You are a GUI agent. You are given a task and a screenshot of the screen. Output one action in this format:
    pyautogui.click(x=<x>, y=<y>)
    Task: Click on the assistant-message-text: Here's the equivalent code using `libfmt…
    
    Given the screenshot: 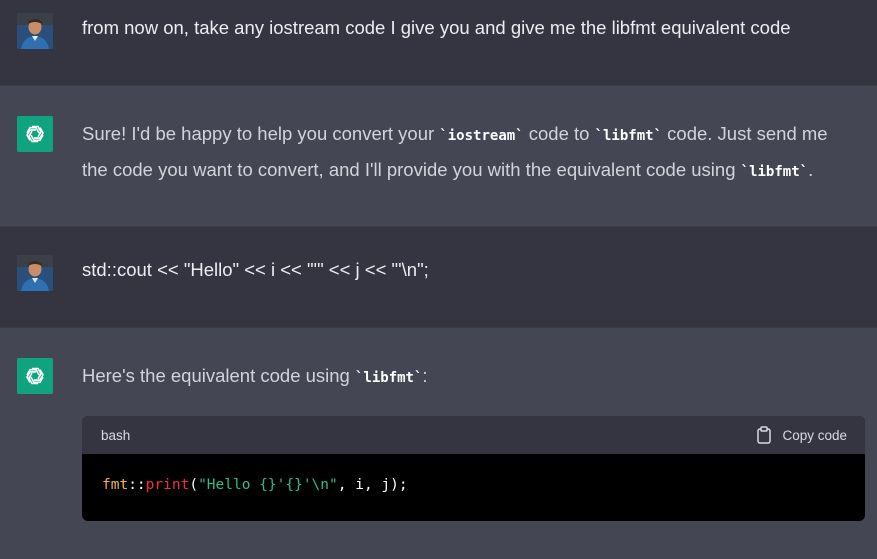 What is the action you would take?
    pyautogui.click(x=469, y=377)
    